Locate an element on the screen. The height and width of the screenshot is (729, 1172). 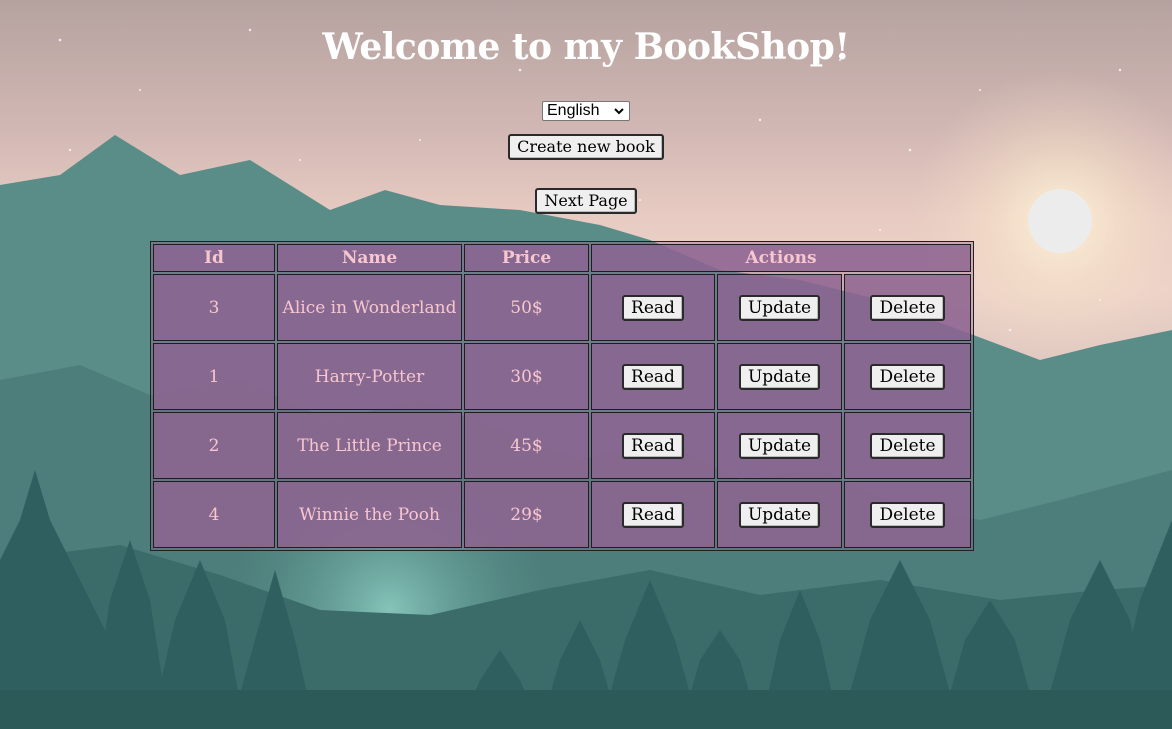
column-header-name: Name is located at coordinates (369, 258).